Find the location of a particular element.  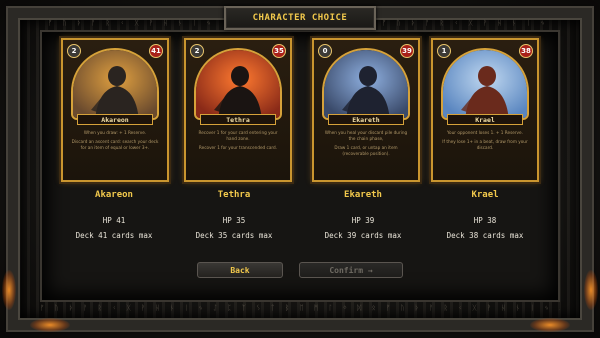

ability-line-1: Your opponent loses 1. + 1 Reserve. is located at coordinates (485, 132).